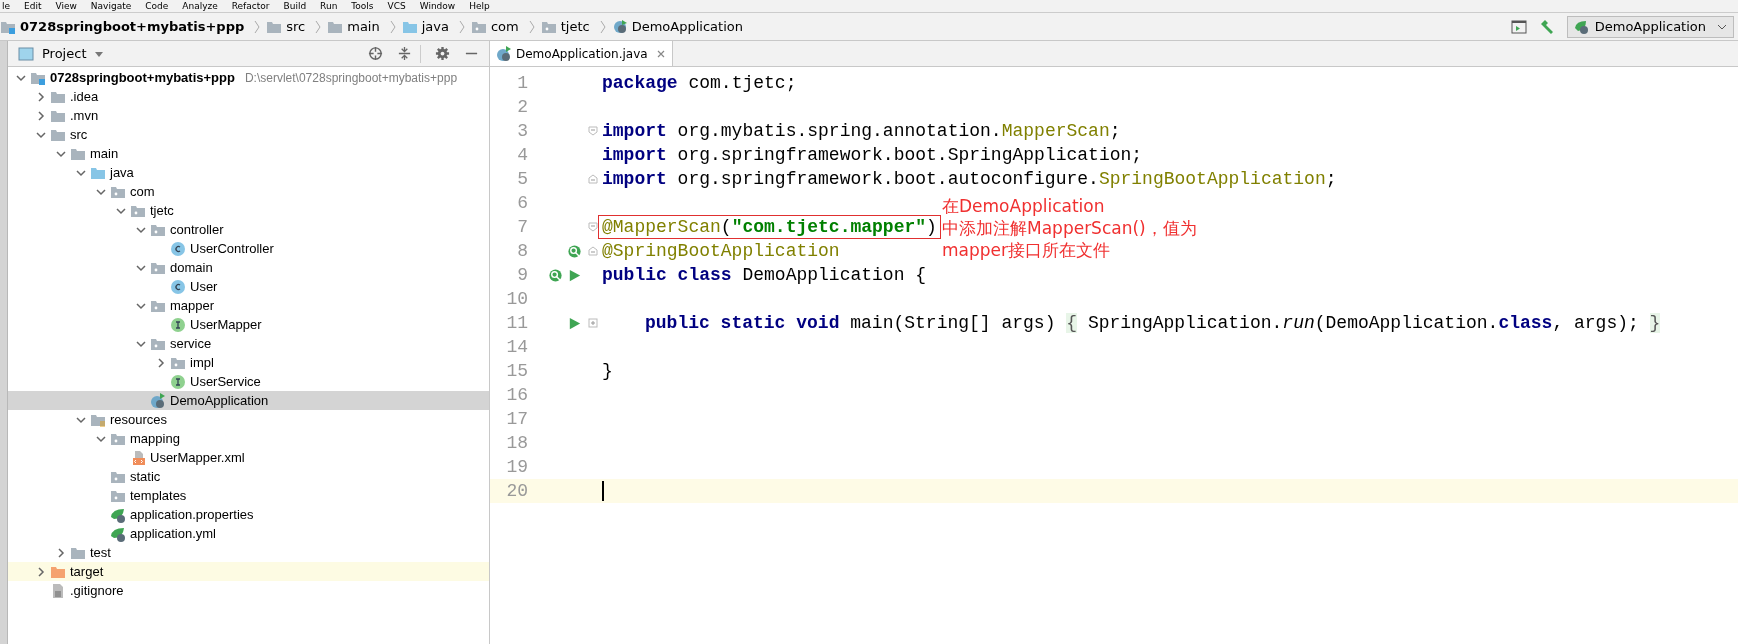 This screenshot has width=1738, height=644. I want to click on run-configuration-dropdown: DemoApplication, so click(1650, 26).